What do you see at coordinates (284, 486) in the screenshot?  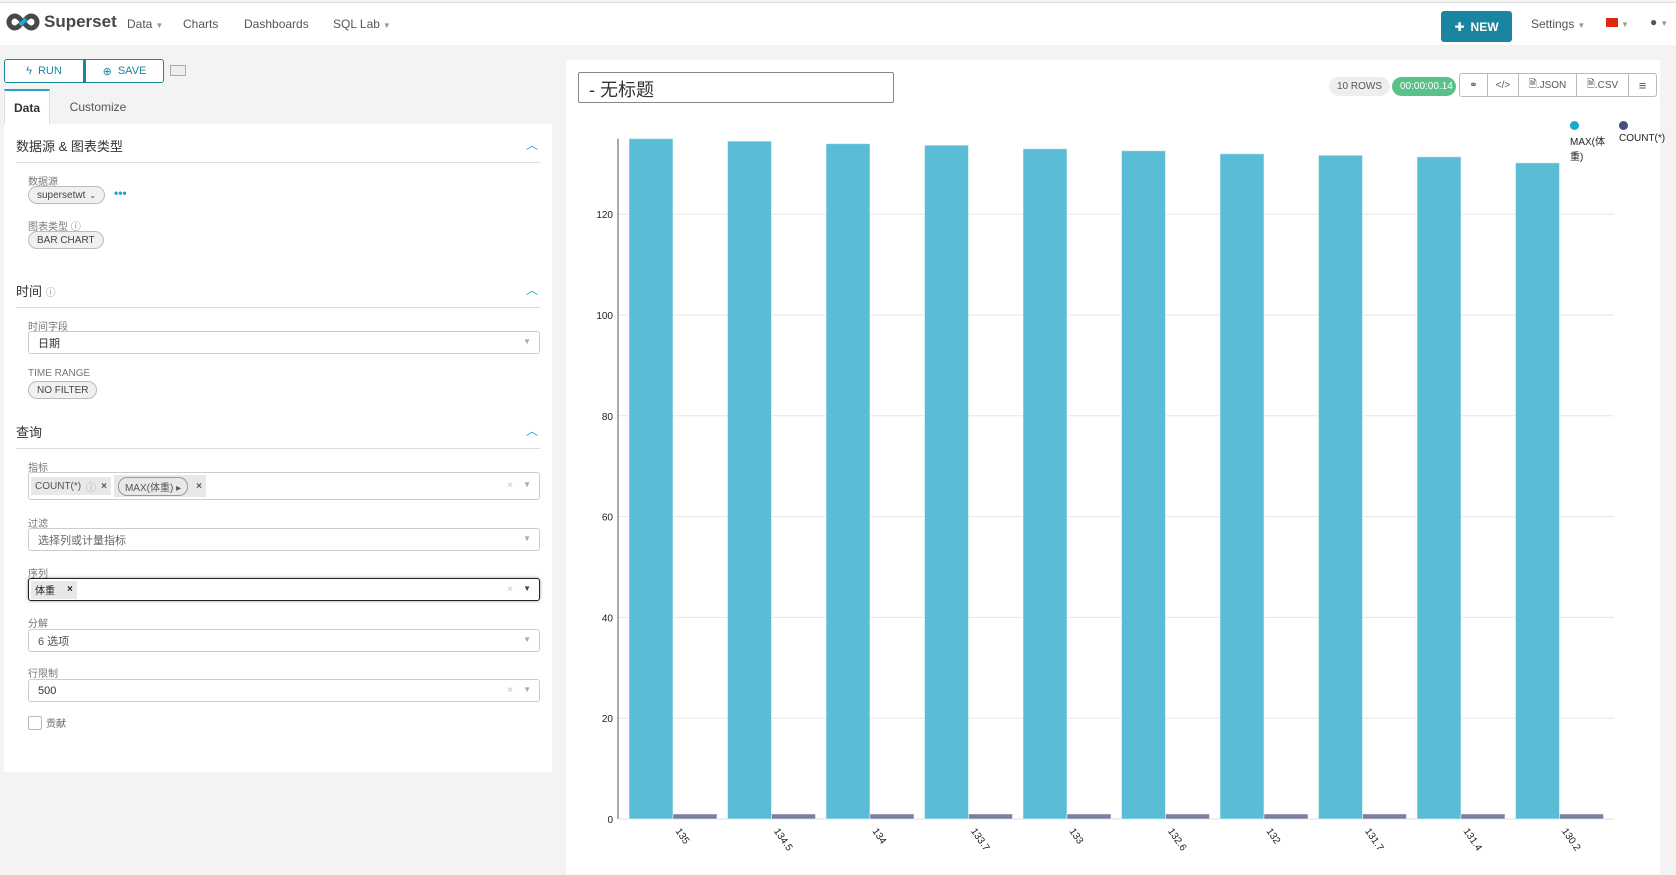 I see `metrics-select: COUNT(*) ⓘ × MAX(体重) ▸ × × ▼` at bounding box center [284, 486].